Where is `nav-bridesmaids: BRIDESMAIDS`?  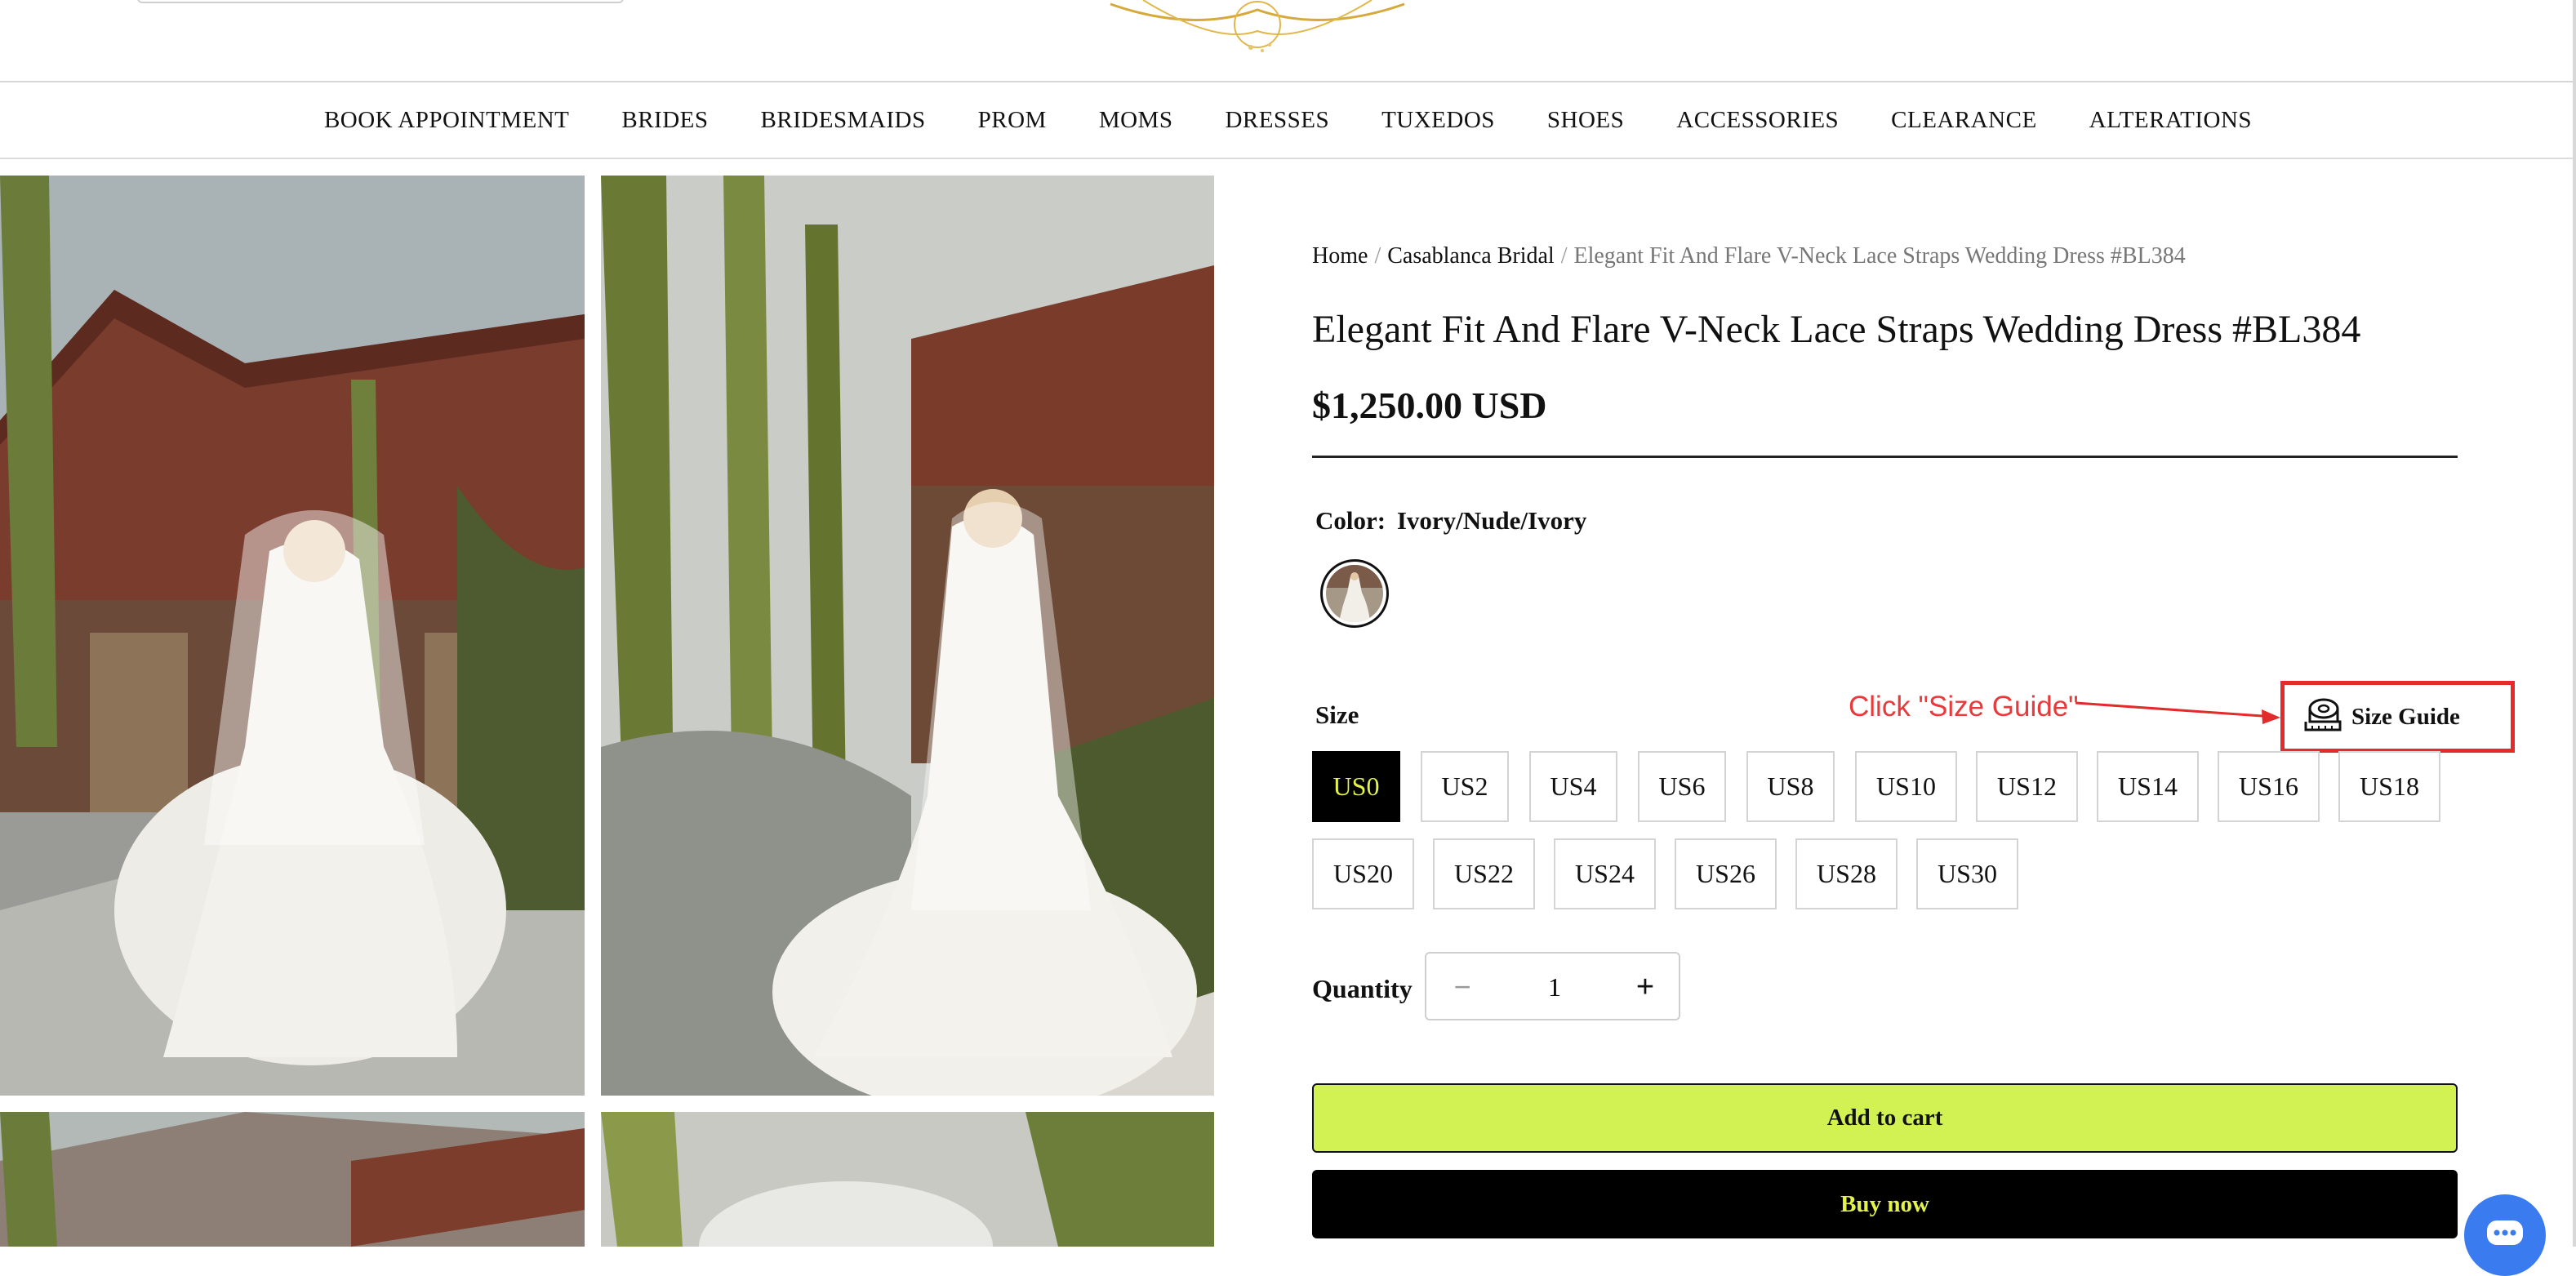 nav-bridesmaids: BRIDESMAIDS is located at coordinates (843, 121).